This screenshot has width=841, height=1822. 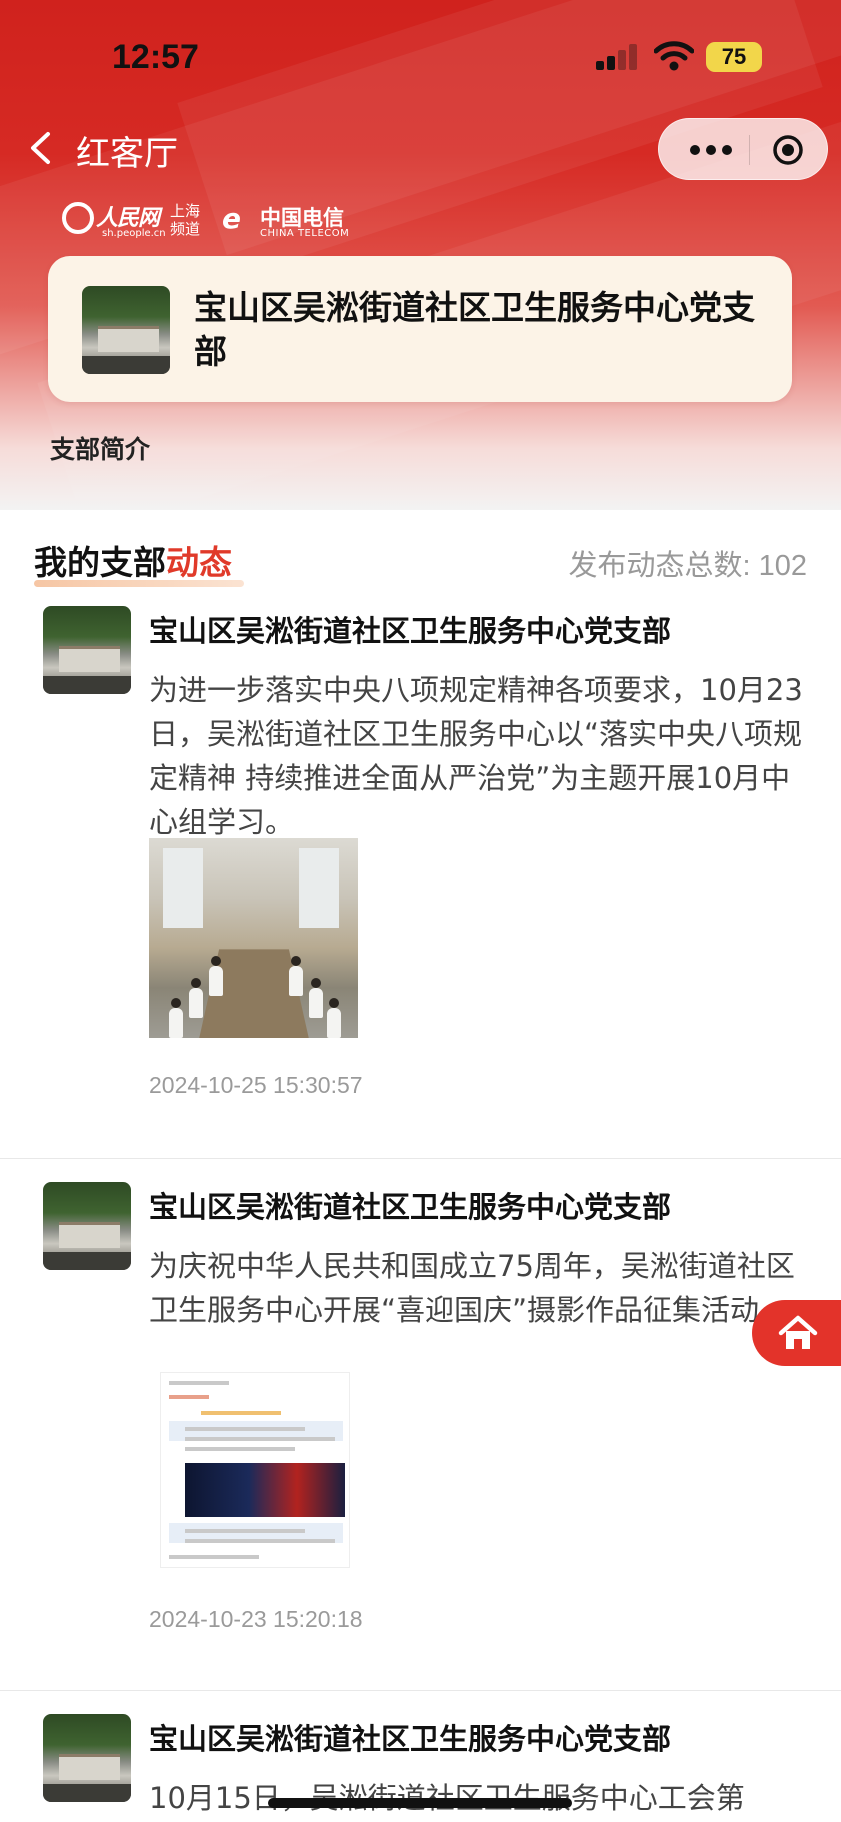 I want to click on battery-icon: 75, so click(x=734, y=57).